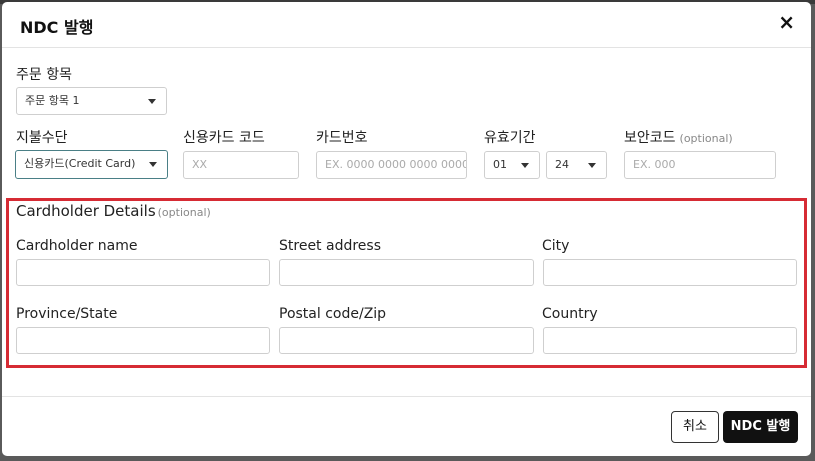 Image resolution: width=815 pixels, height=461 pixels. Describe the element at coordinates (562, 164) in the screenshot. I see `expiry-year-value: 24` at that location.